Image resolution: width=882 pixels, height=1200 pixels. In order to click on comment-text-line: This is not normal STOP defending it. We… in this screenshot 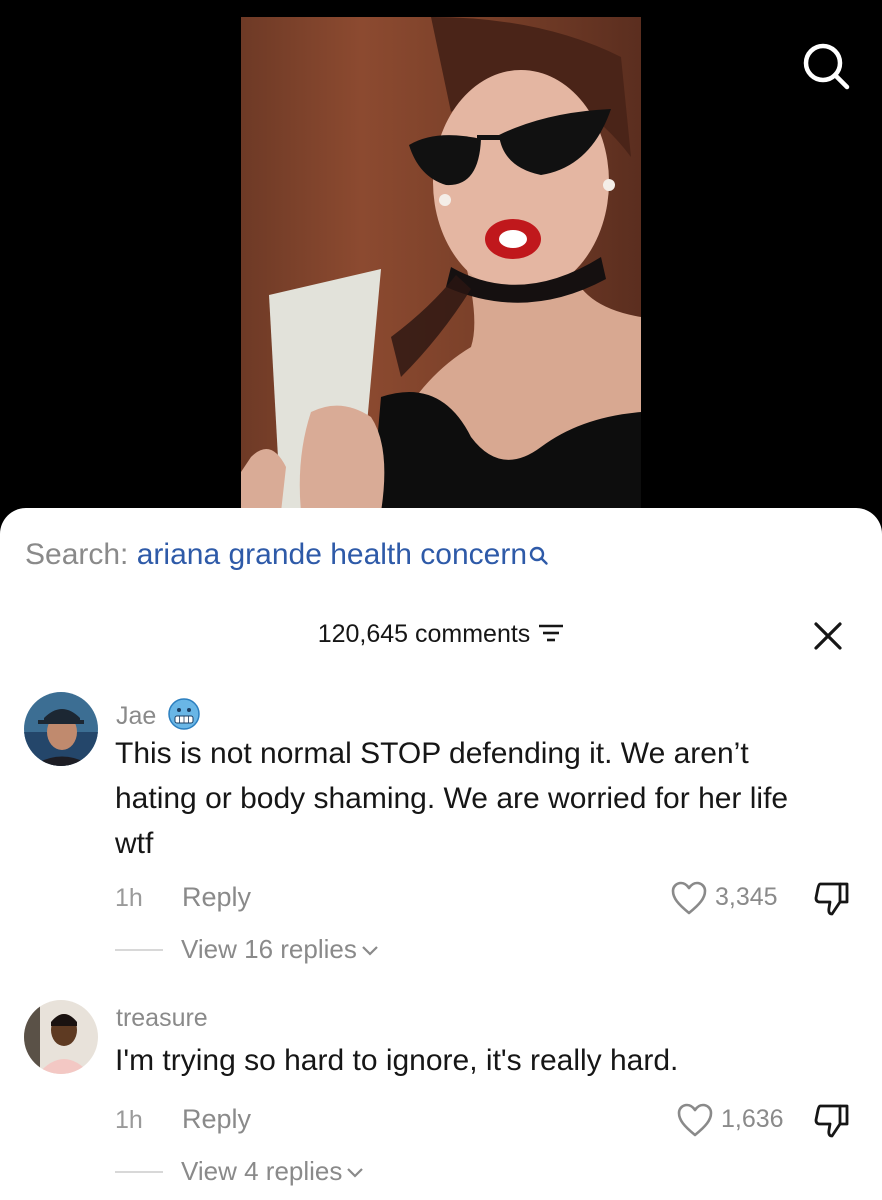, I will do `click(432, 753)`.